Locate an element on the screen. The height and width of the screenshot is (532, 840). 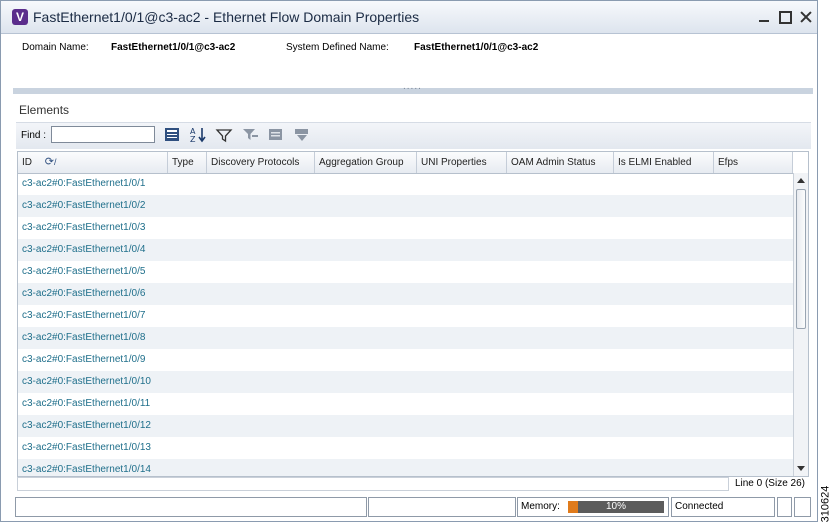
table-row: c3-ac2#0:FastEthernet1/0/9 is located at coordinates (405, 360).